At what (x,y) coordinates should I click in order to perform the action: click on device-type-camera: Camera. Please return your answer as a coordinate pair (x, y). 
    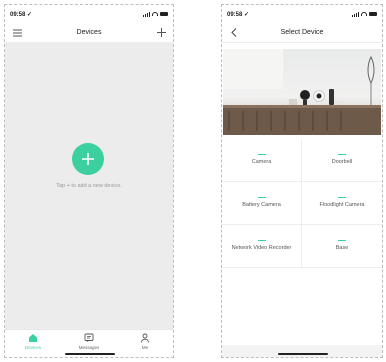
    Looking at the image, I should click on (262, 160).